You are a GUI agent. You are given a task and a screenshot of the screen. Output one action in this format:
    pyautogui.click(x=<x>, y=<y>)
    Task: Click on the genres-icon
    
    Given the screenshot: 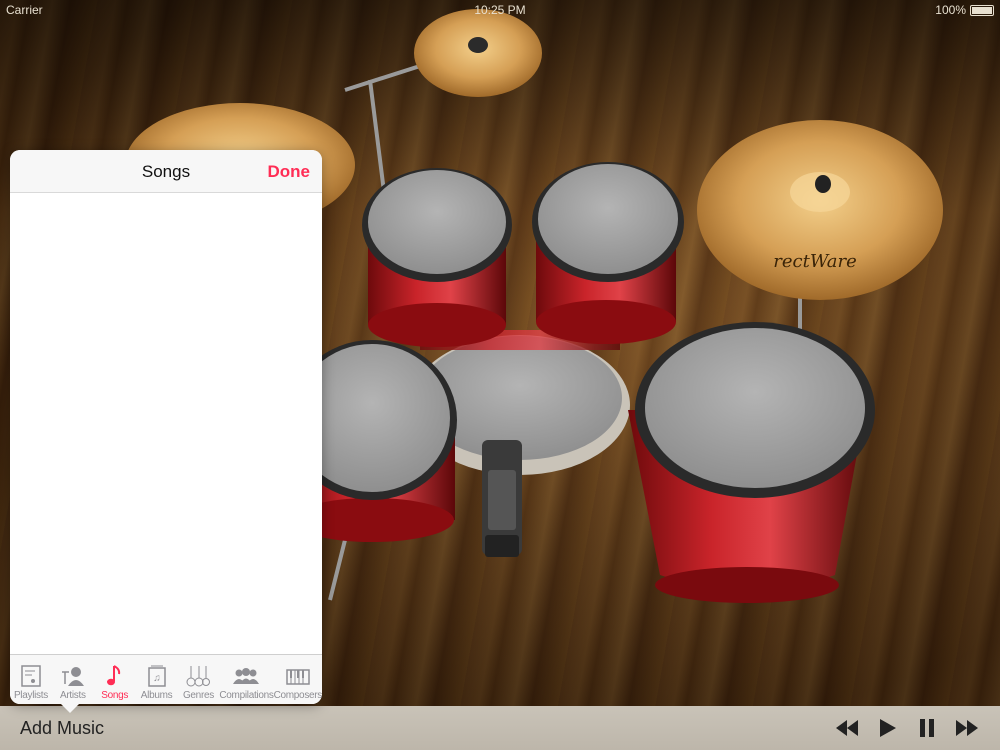 What is the action you would take?
    pyautogui.click(x=198, y=676)
    